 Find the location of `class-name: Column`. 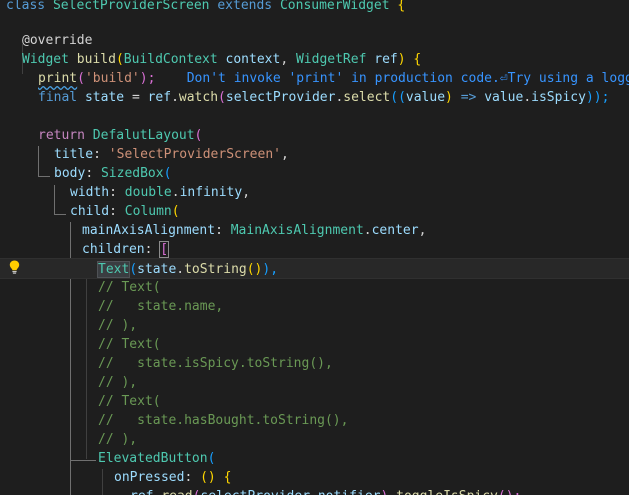

class-name: Column is located at coordinates (148, 211).